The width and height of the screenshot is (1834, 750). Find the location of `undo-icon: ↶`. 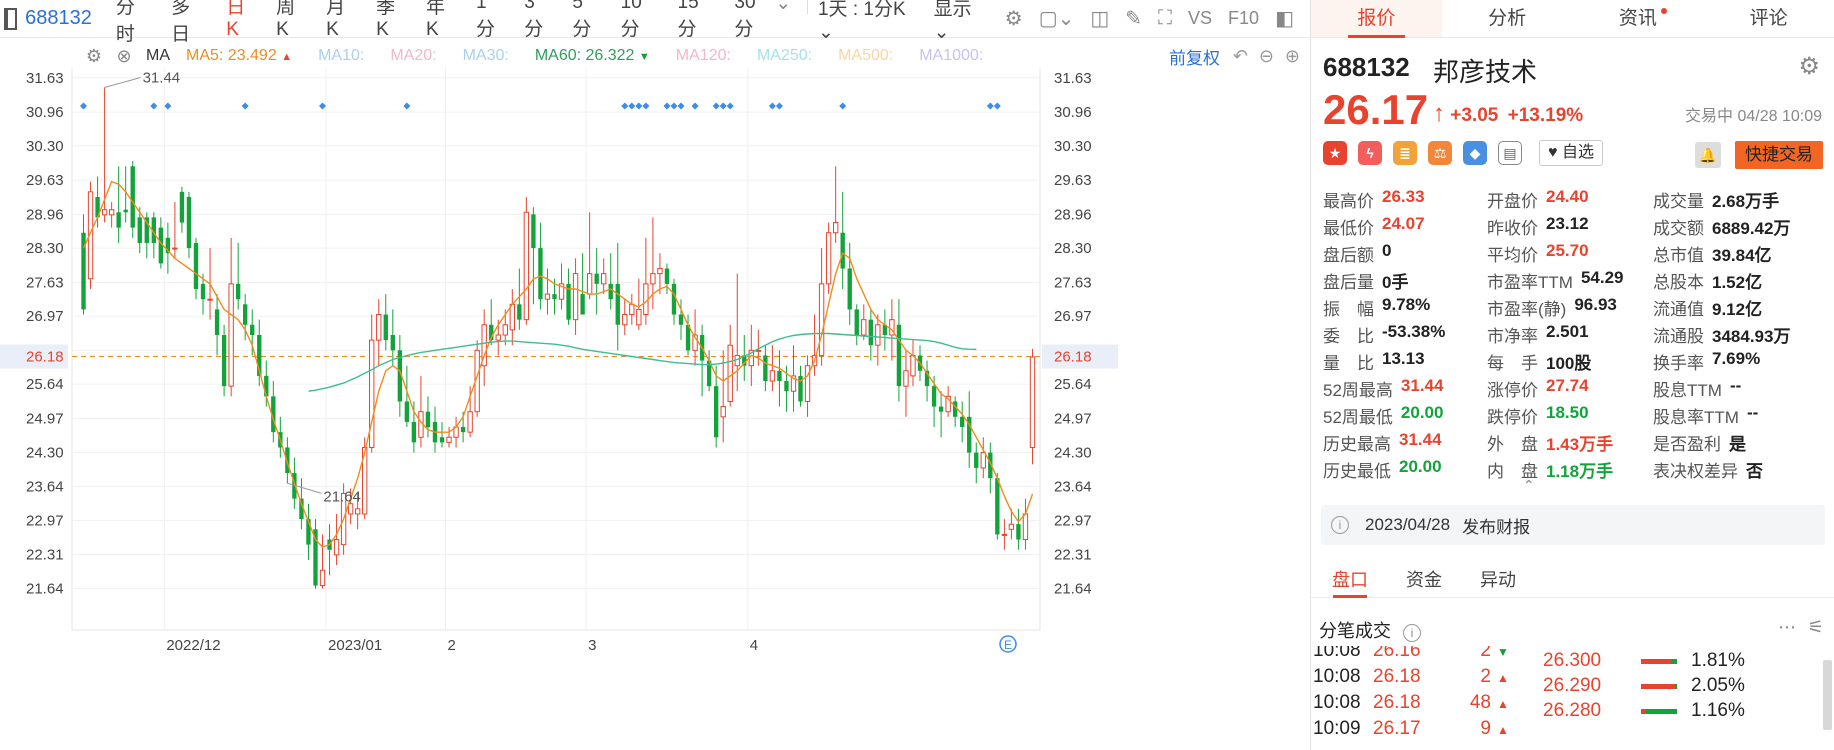

undo-icon: ↶ is located at coordinates (1240, 56).